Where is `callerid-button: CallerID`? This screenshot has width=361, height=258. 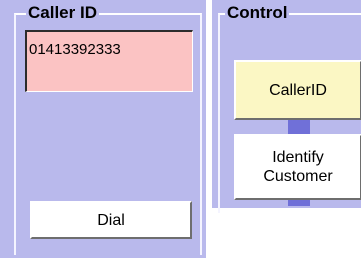
callerid-button: CallerID is located at coordinates (297, 90).